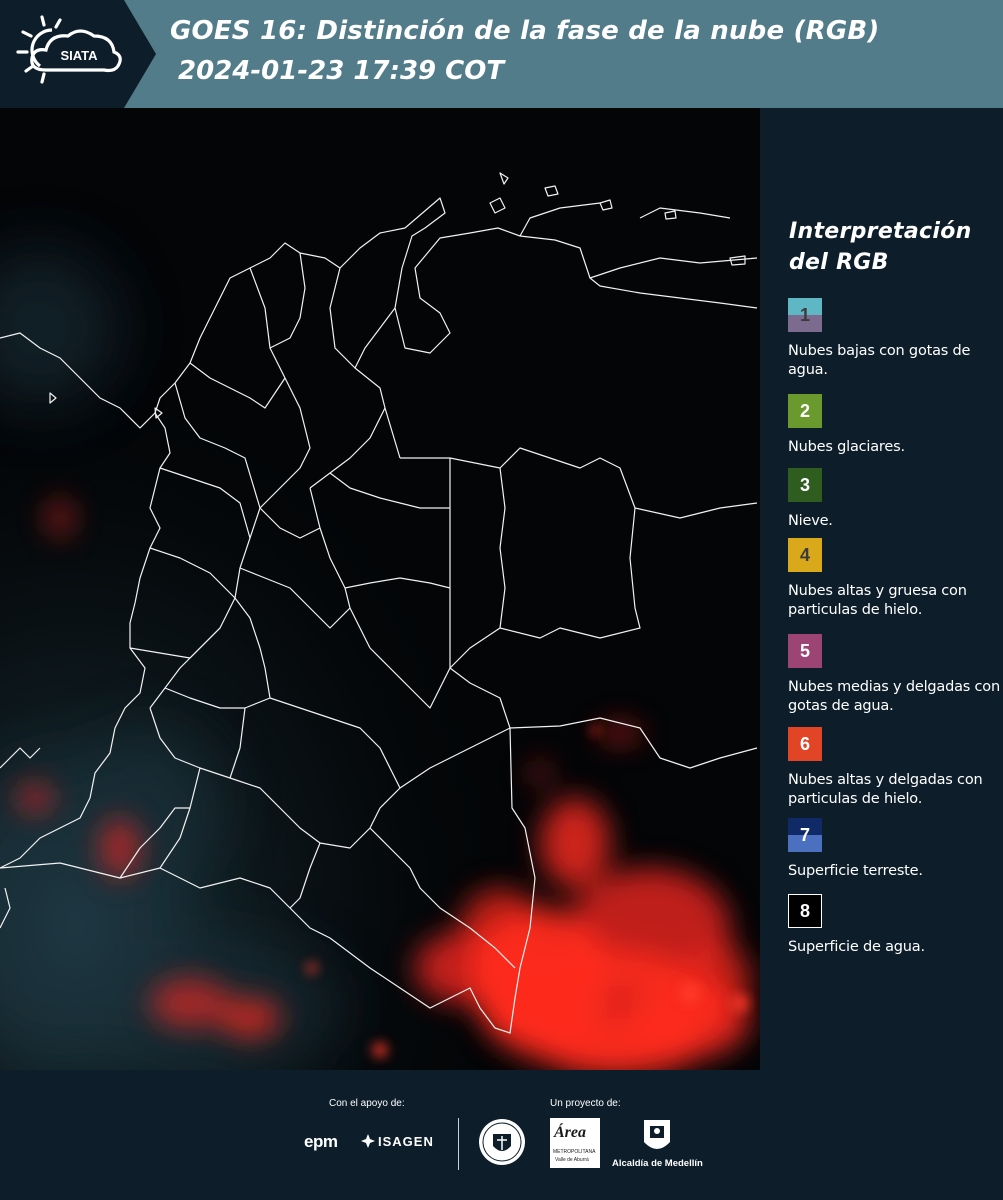 The height and width of the screenshot is (1200, 1003). Describe the element at coordinates (341, 71) in the screenshot. I see `page-timestamp: 2024-01-23 17:39 COT` at that location.